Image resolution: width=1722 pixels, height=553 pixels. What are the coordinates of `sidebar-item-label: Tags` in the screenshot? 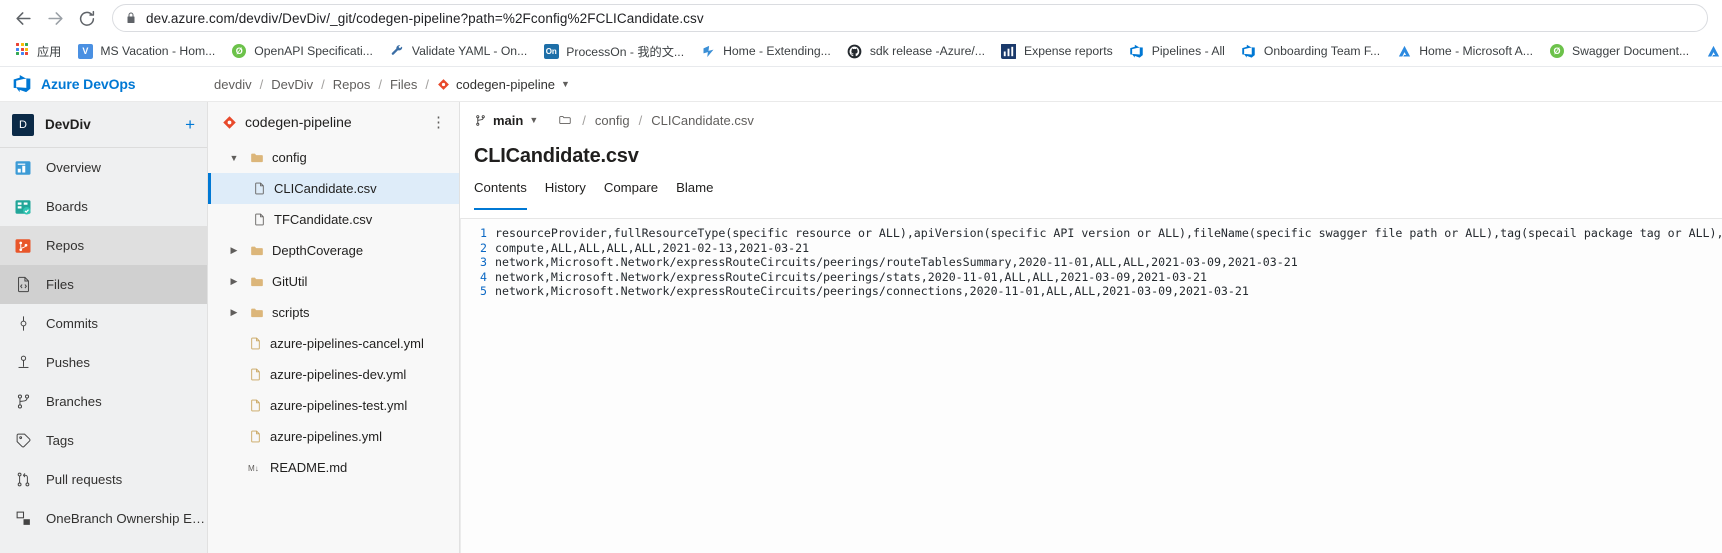 It's located at (60, 440).